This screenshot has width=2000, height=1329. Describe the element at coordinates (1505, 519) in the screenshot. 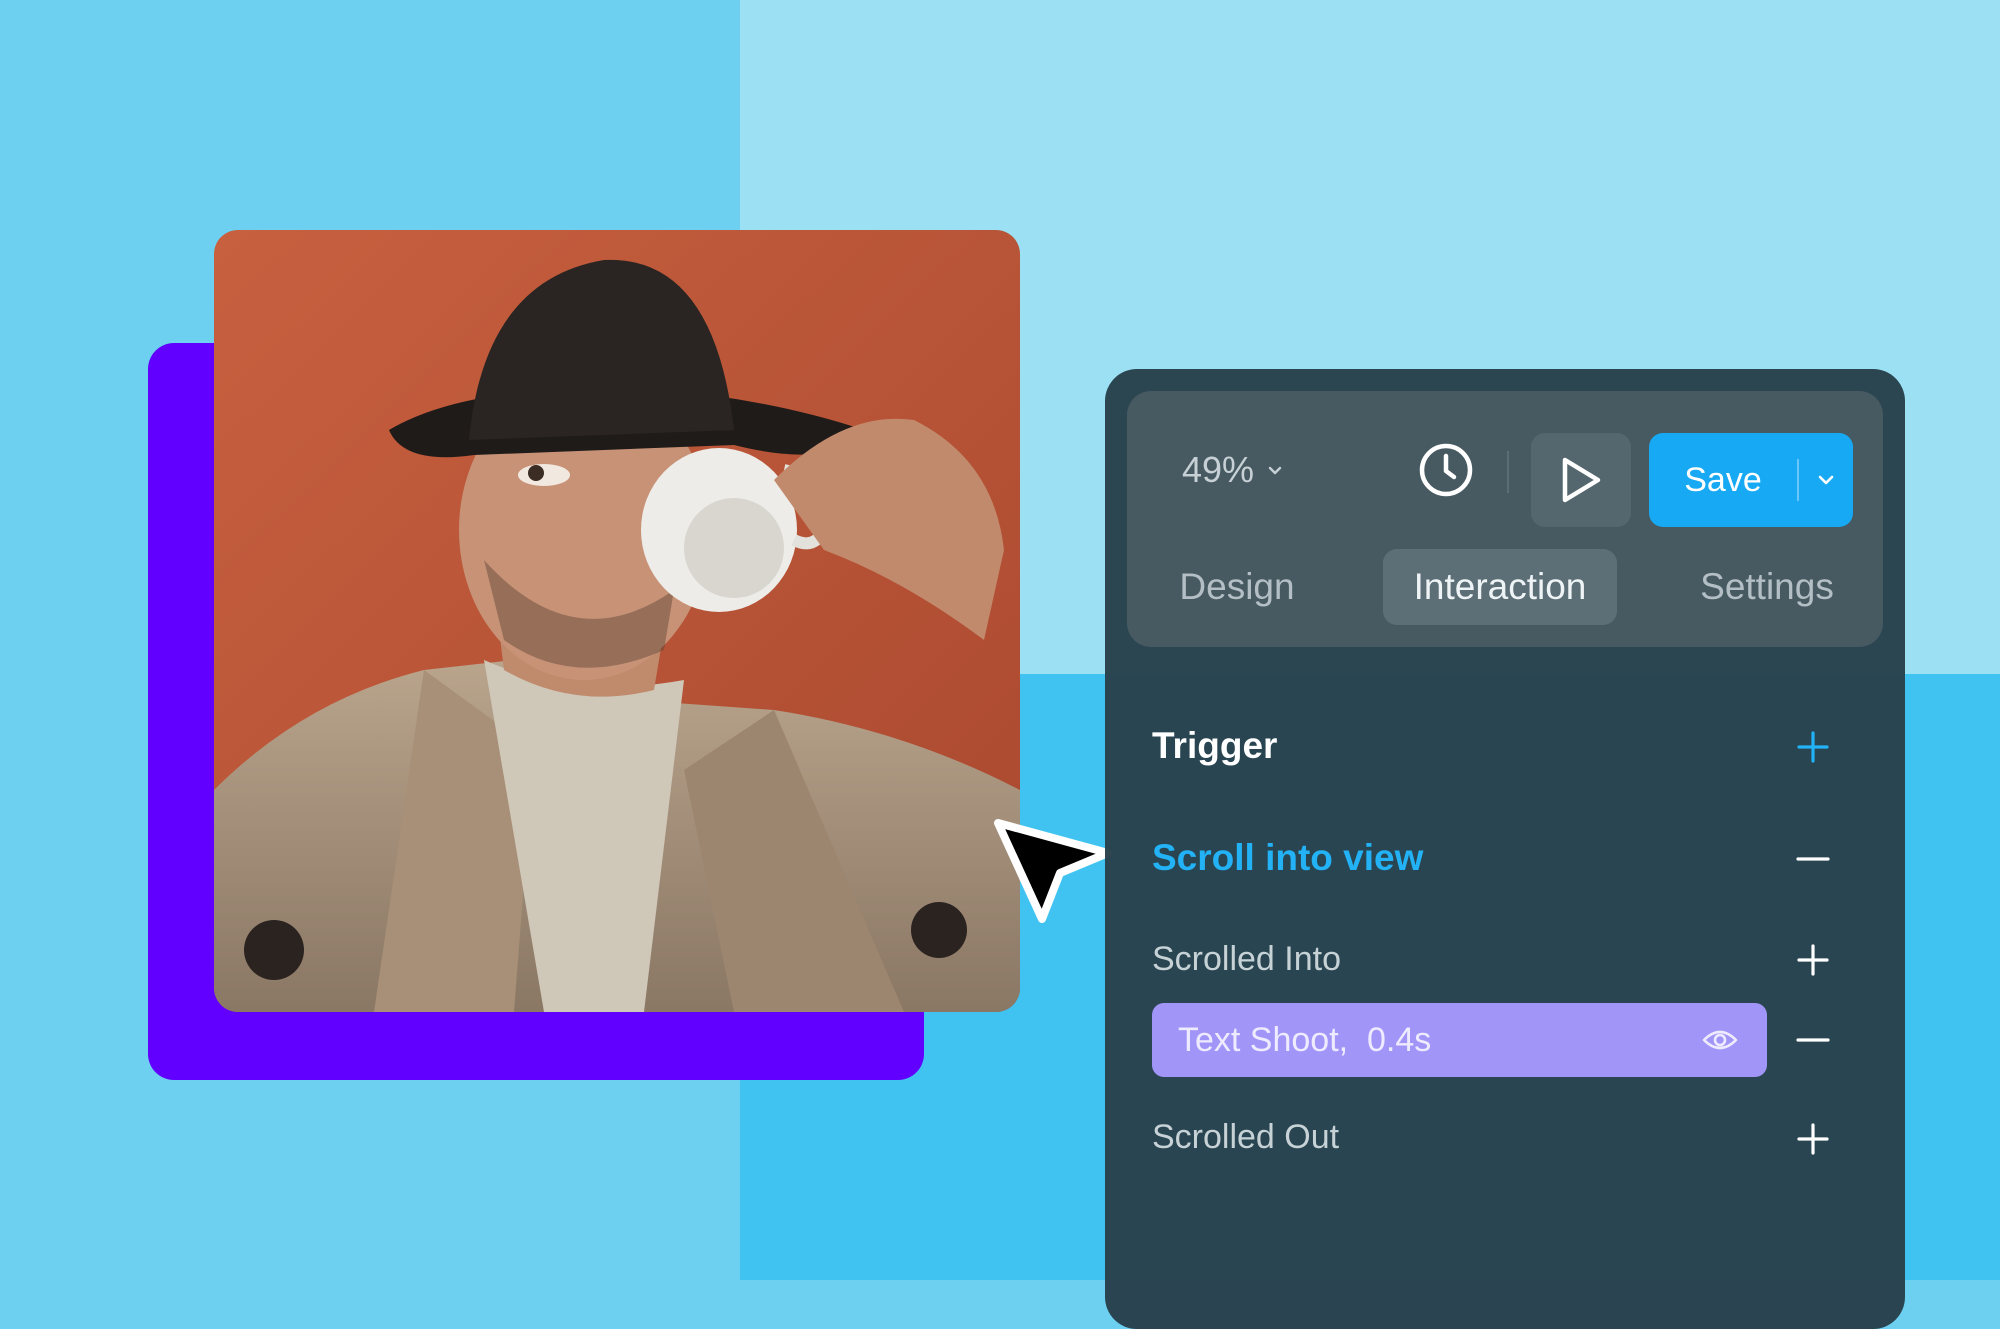

I see `panel-toolbar: 49% Save Design Interaction Settings` at that location.